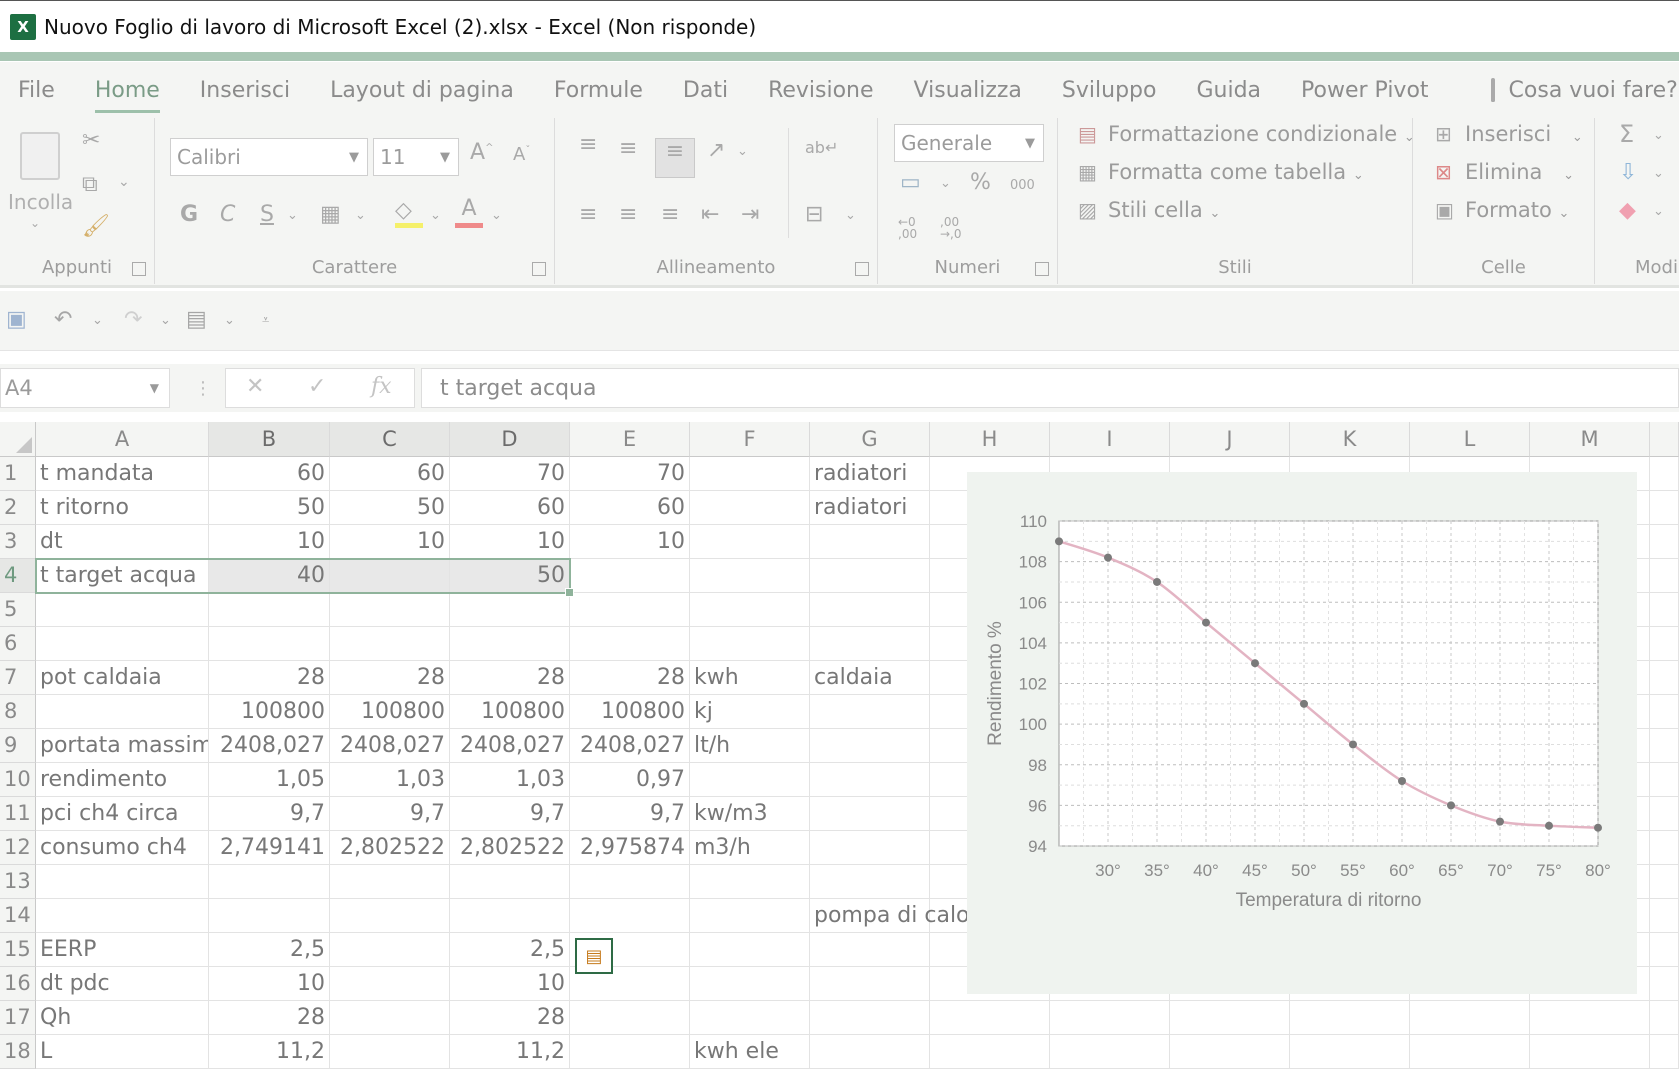 Image resolution: width=1679 pixels, height=1081 pixels. Describe the element at coordinates (1664, 439) in the screenshot. I see `column-header-partial` at that location.